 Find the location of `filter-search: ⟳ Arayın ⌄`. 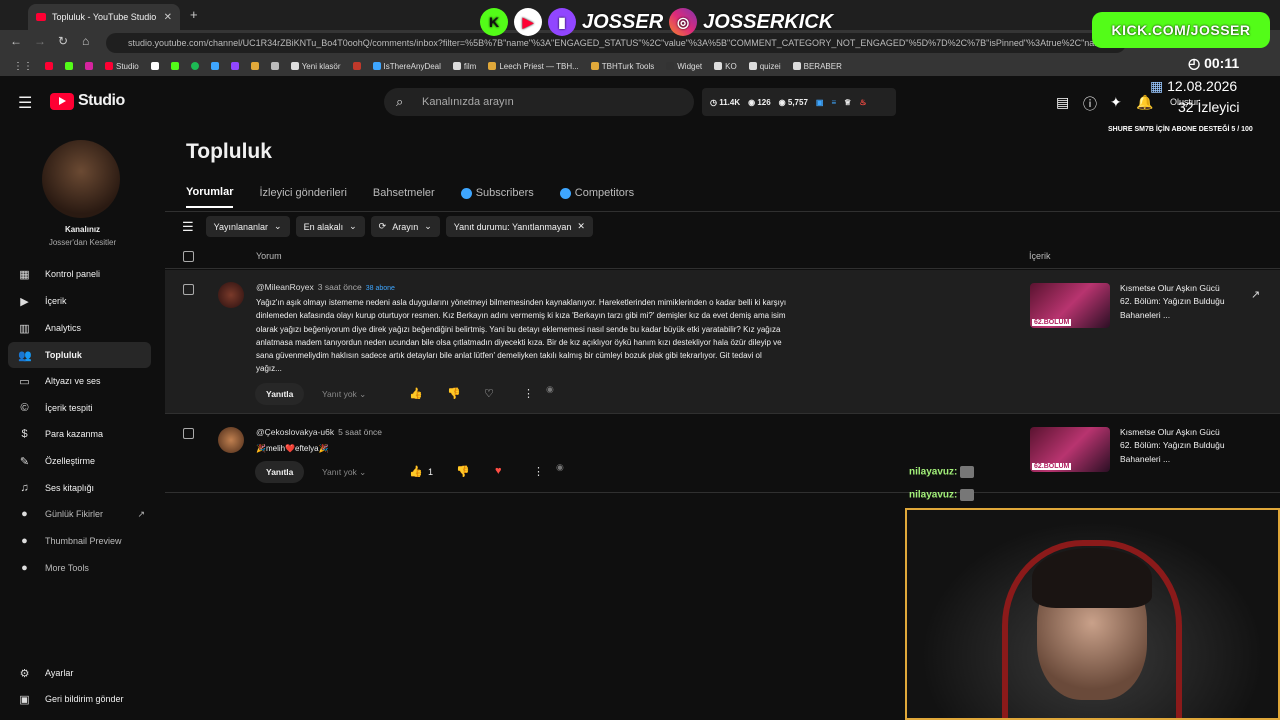

filter-search: ⟳ Arayın ⌄ is located at coordinates (405, 226).